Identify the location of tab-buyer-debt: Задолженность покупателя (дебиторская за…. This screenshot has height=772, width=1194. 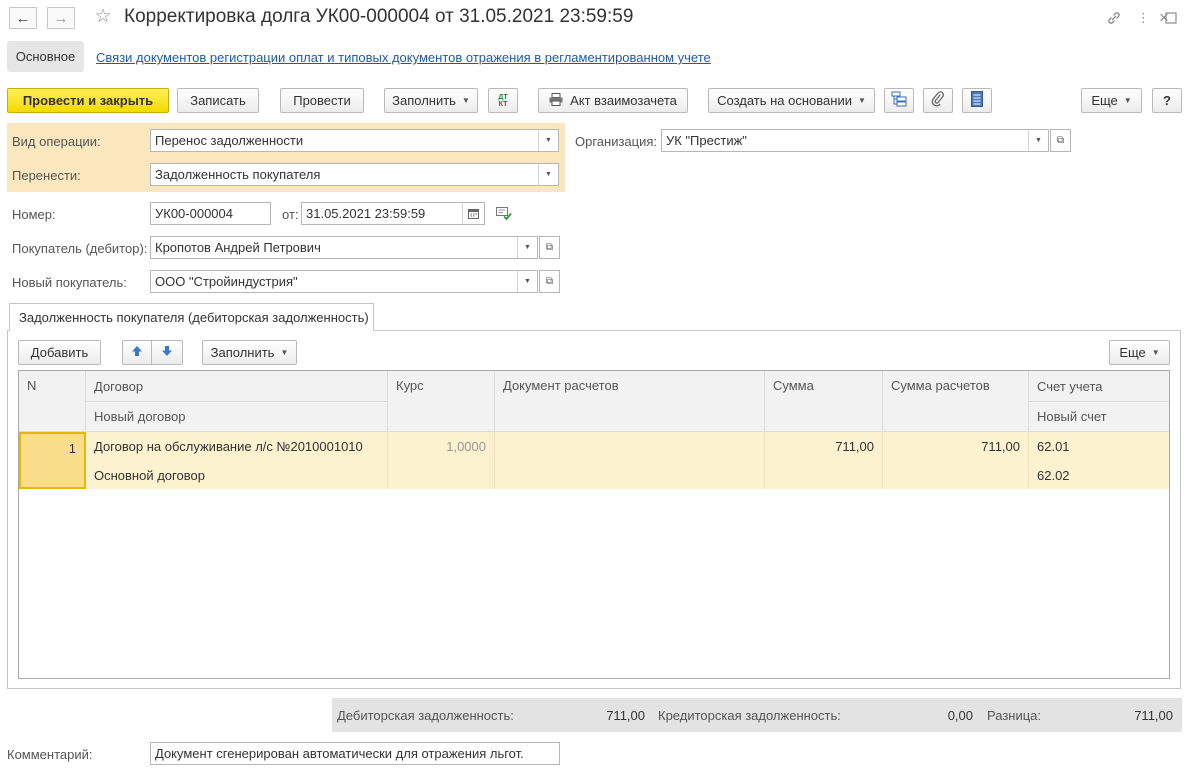
(191, 317).